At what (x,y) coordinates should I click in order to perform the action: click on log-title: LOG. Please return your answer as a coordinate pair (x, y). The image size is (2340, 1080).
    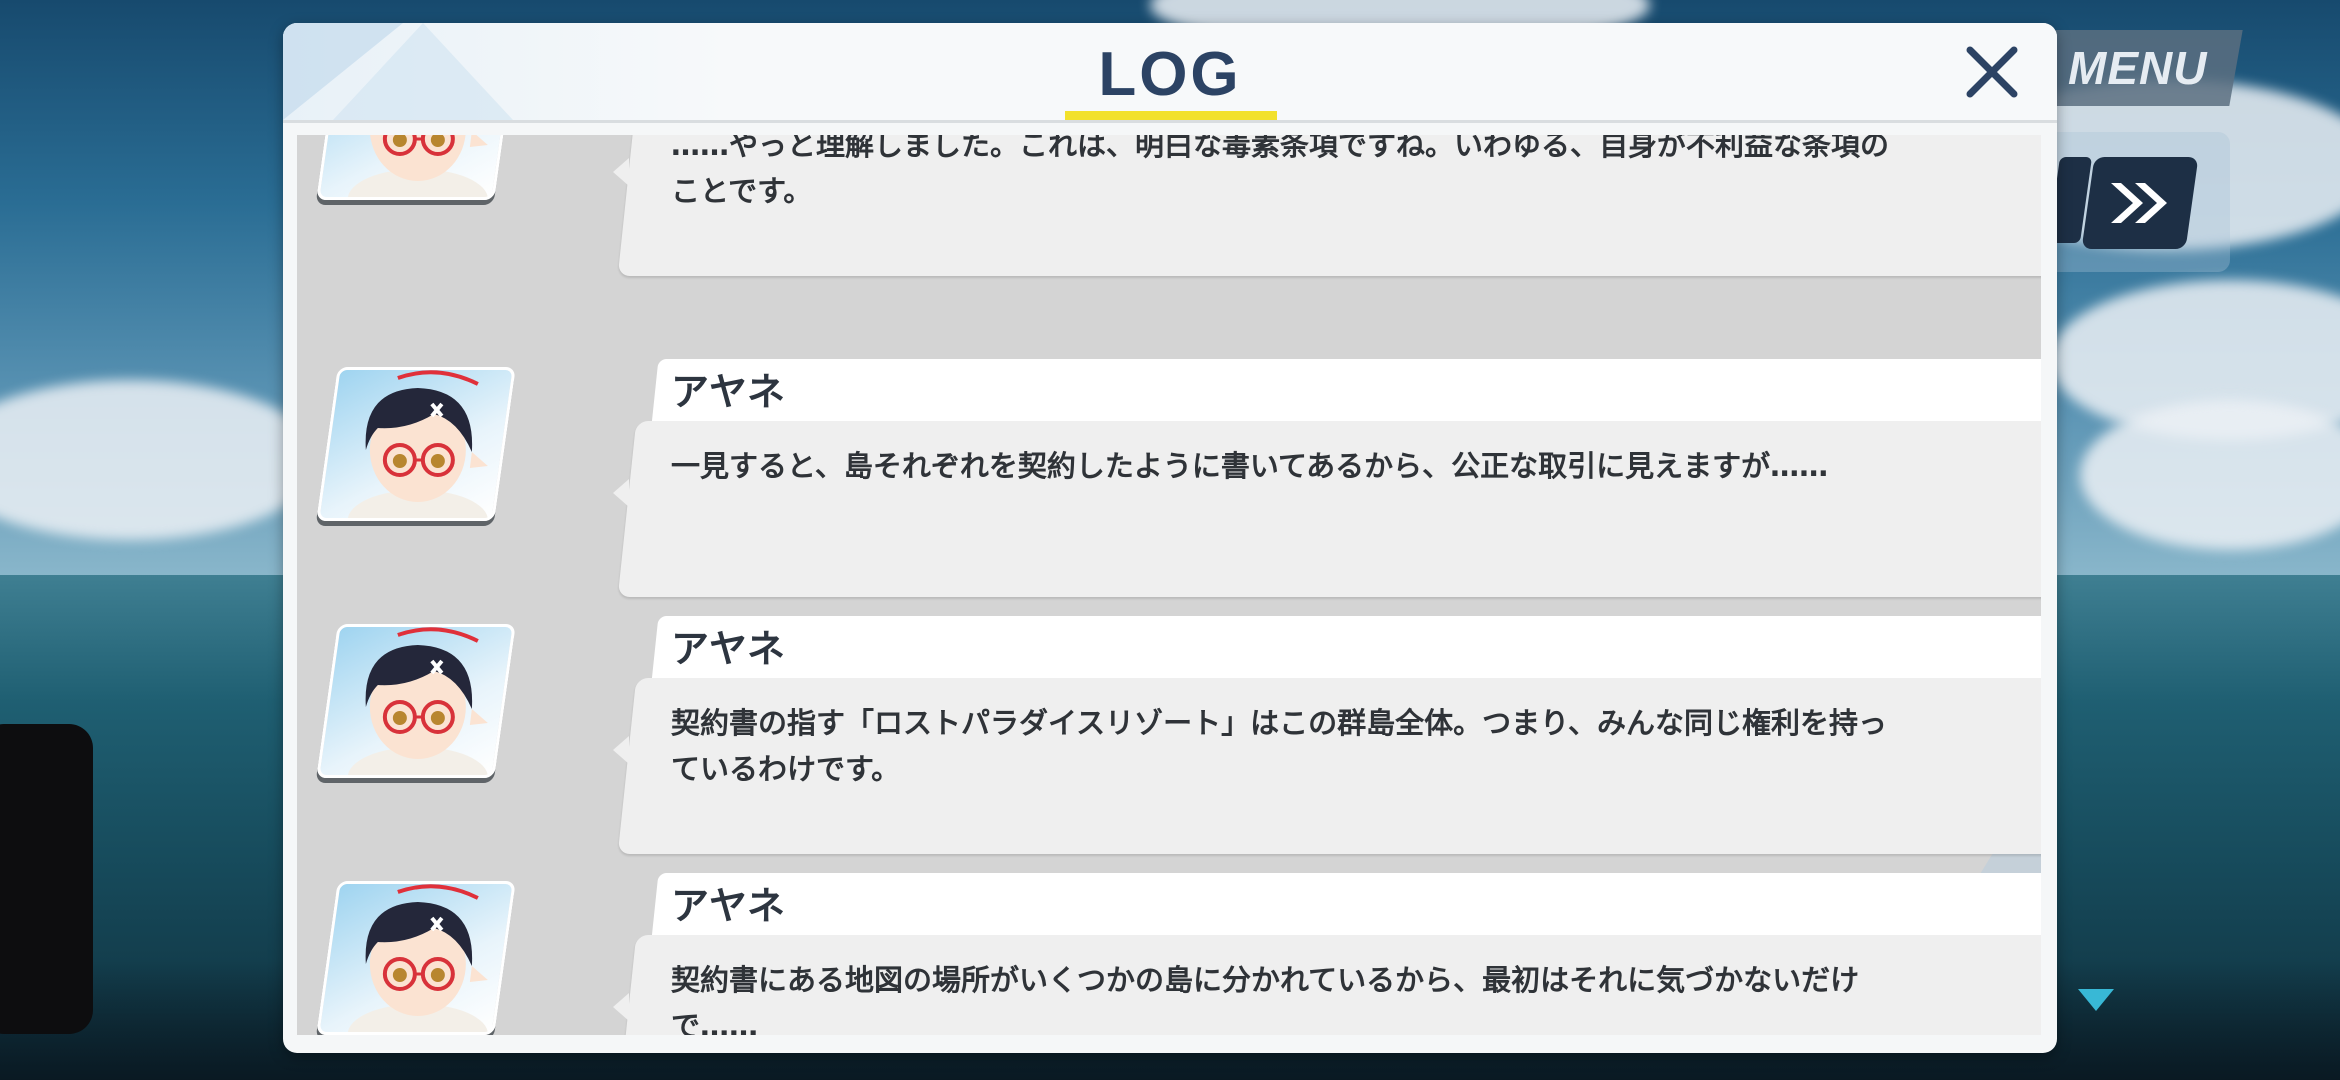
    Looking at the image, I should click on (1170, 74).